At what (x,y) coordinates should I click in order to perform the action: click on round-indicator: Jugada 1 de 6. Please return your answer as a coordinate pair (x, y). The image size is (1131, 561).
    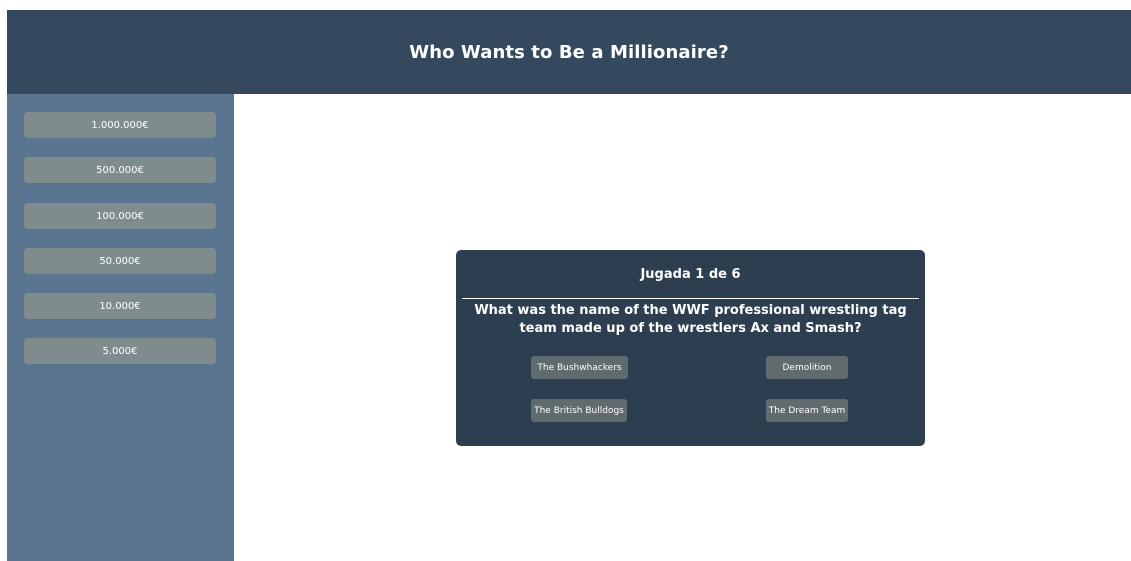
    Looking at the image, I should click on (690, 274).